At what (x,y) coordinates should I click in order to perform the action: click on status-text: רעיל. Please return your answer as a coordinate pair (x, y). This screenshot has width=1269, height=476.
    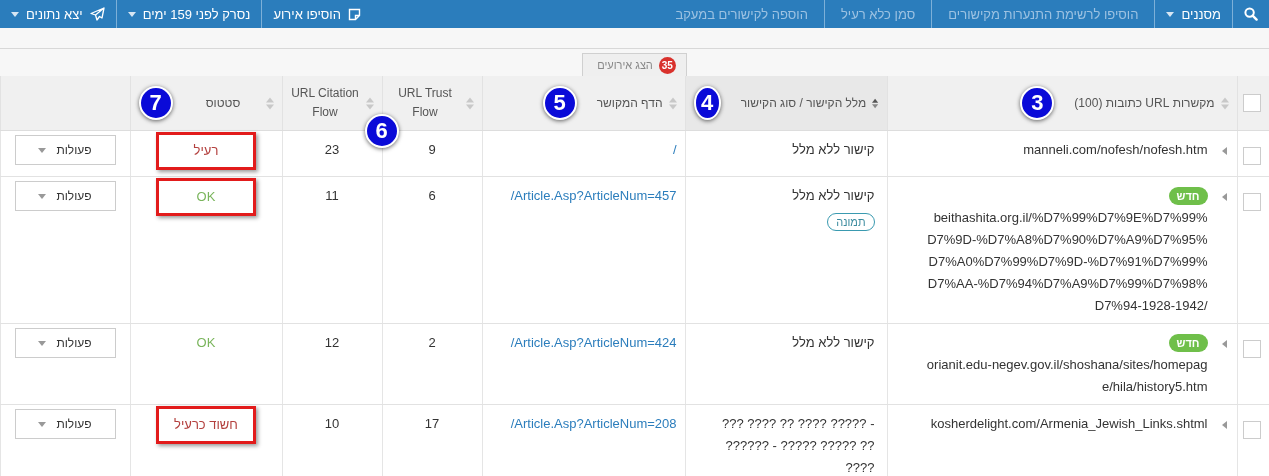
    Looking at the image, I should click on (206, 151).